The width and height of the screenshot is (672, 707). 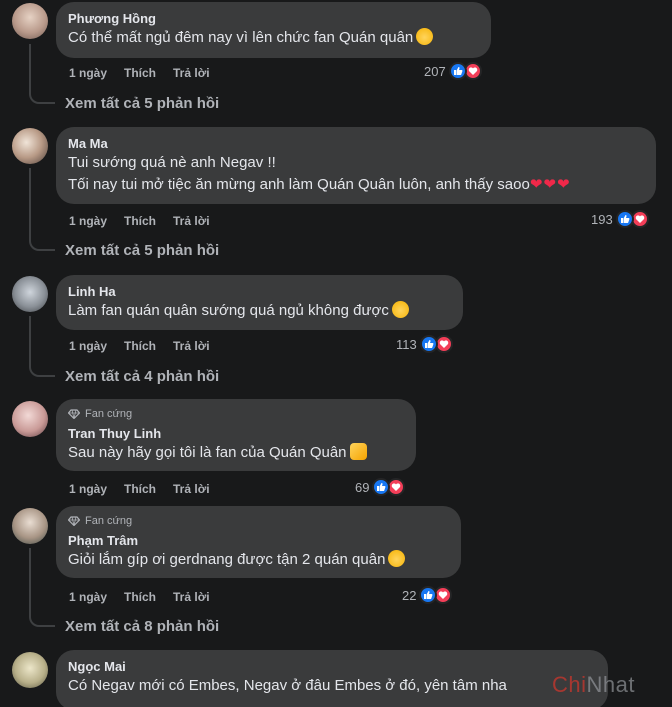 What do you see at coordinates (356, 143) in the screenshot?
I see `commenter-name: Ma Ma` at bounding box center [356, 143].